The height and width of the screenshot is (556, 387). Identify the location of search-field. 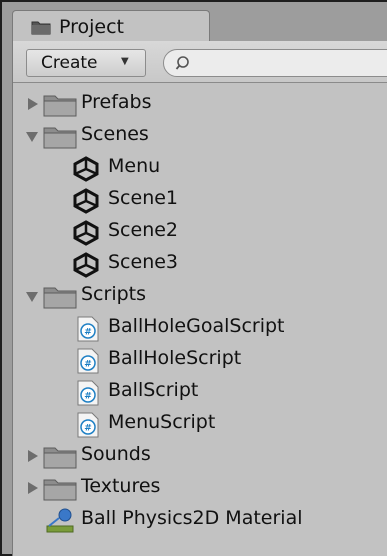
(275, 63).